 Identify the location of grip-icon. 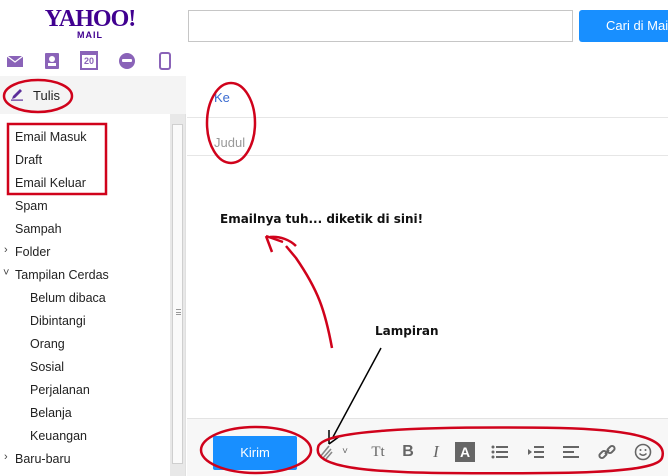
(178, 312).